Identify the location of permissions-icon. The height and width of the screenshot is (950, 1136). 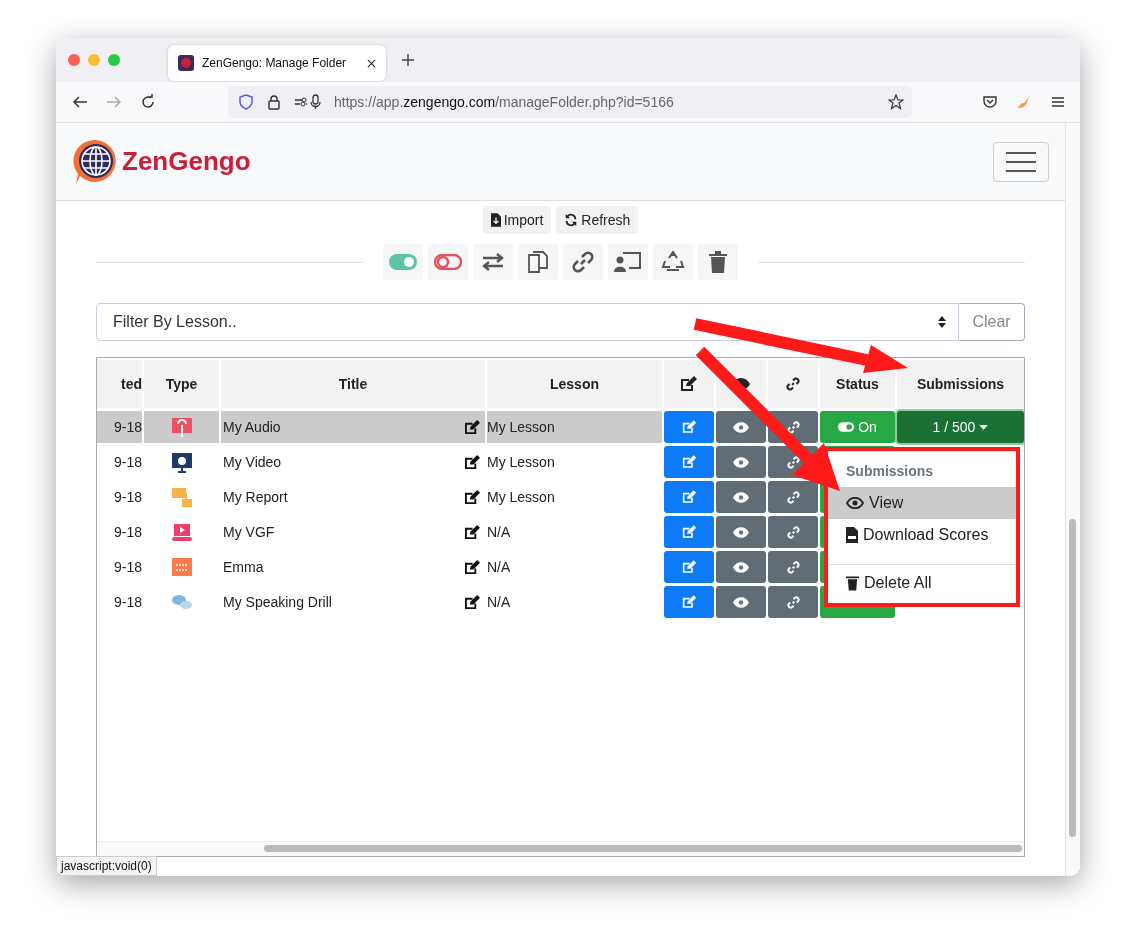
(308, 102).